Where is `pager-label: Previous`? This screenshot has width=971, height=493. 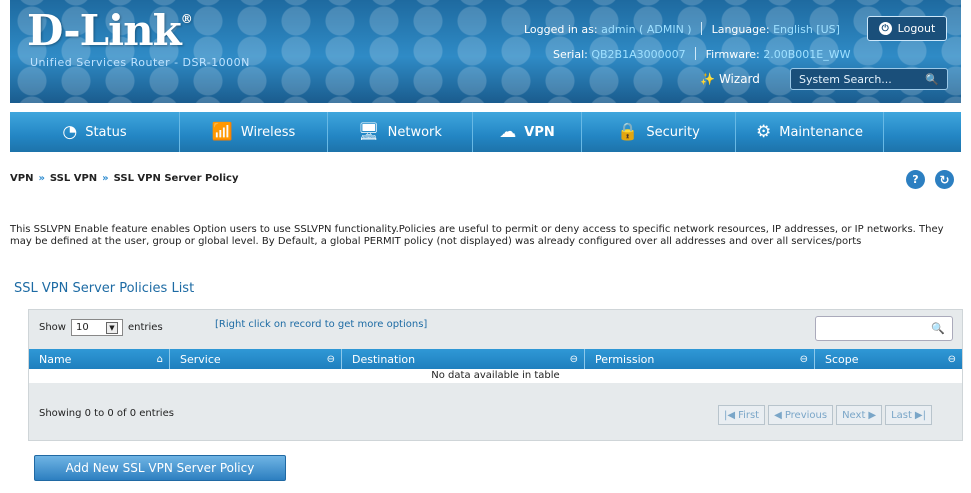 pager-label: Previous is located at coordinates (806, 415).